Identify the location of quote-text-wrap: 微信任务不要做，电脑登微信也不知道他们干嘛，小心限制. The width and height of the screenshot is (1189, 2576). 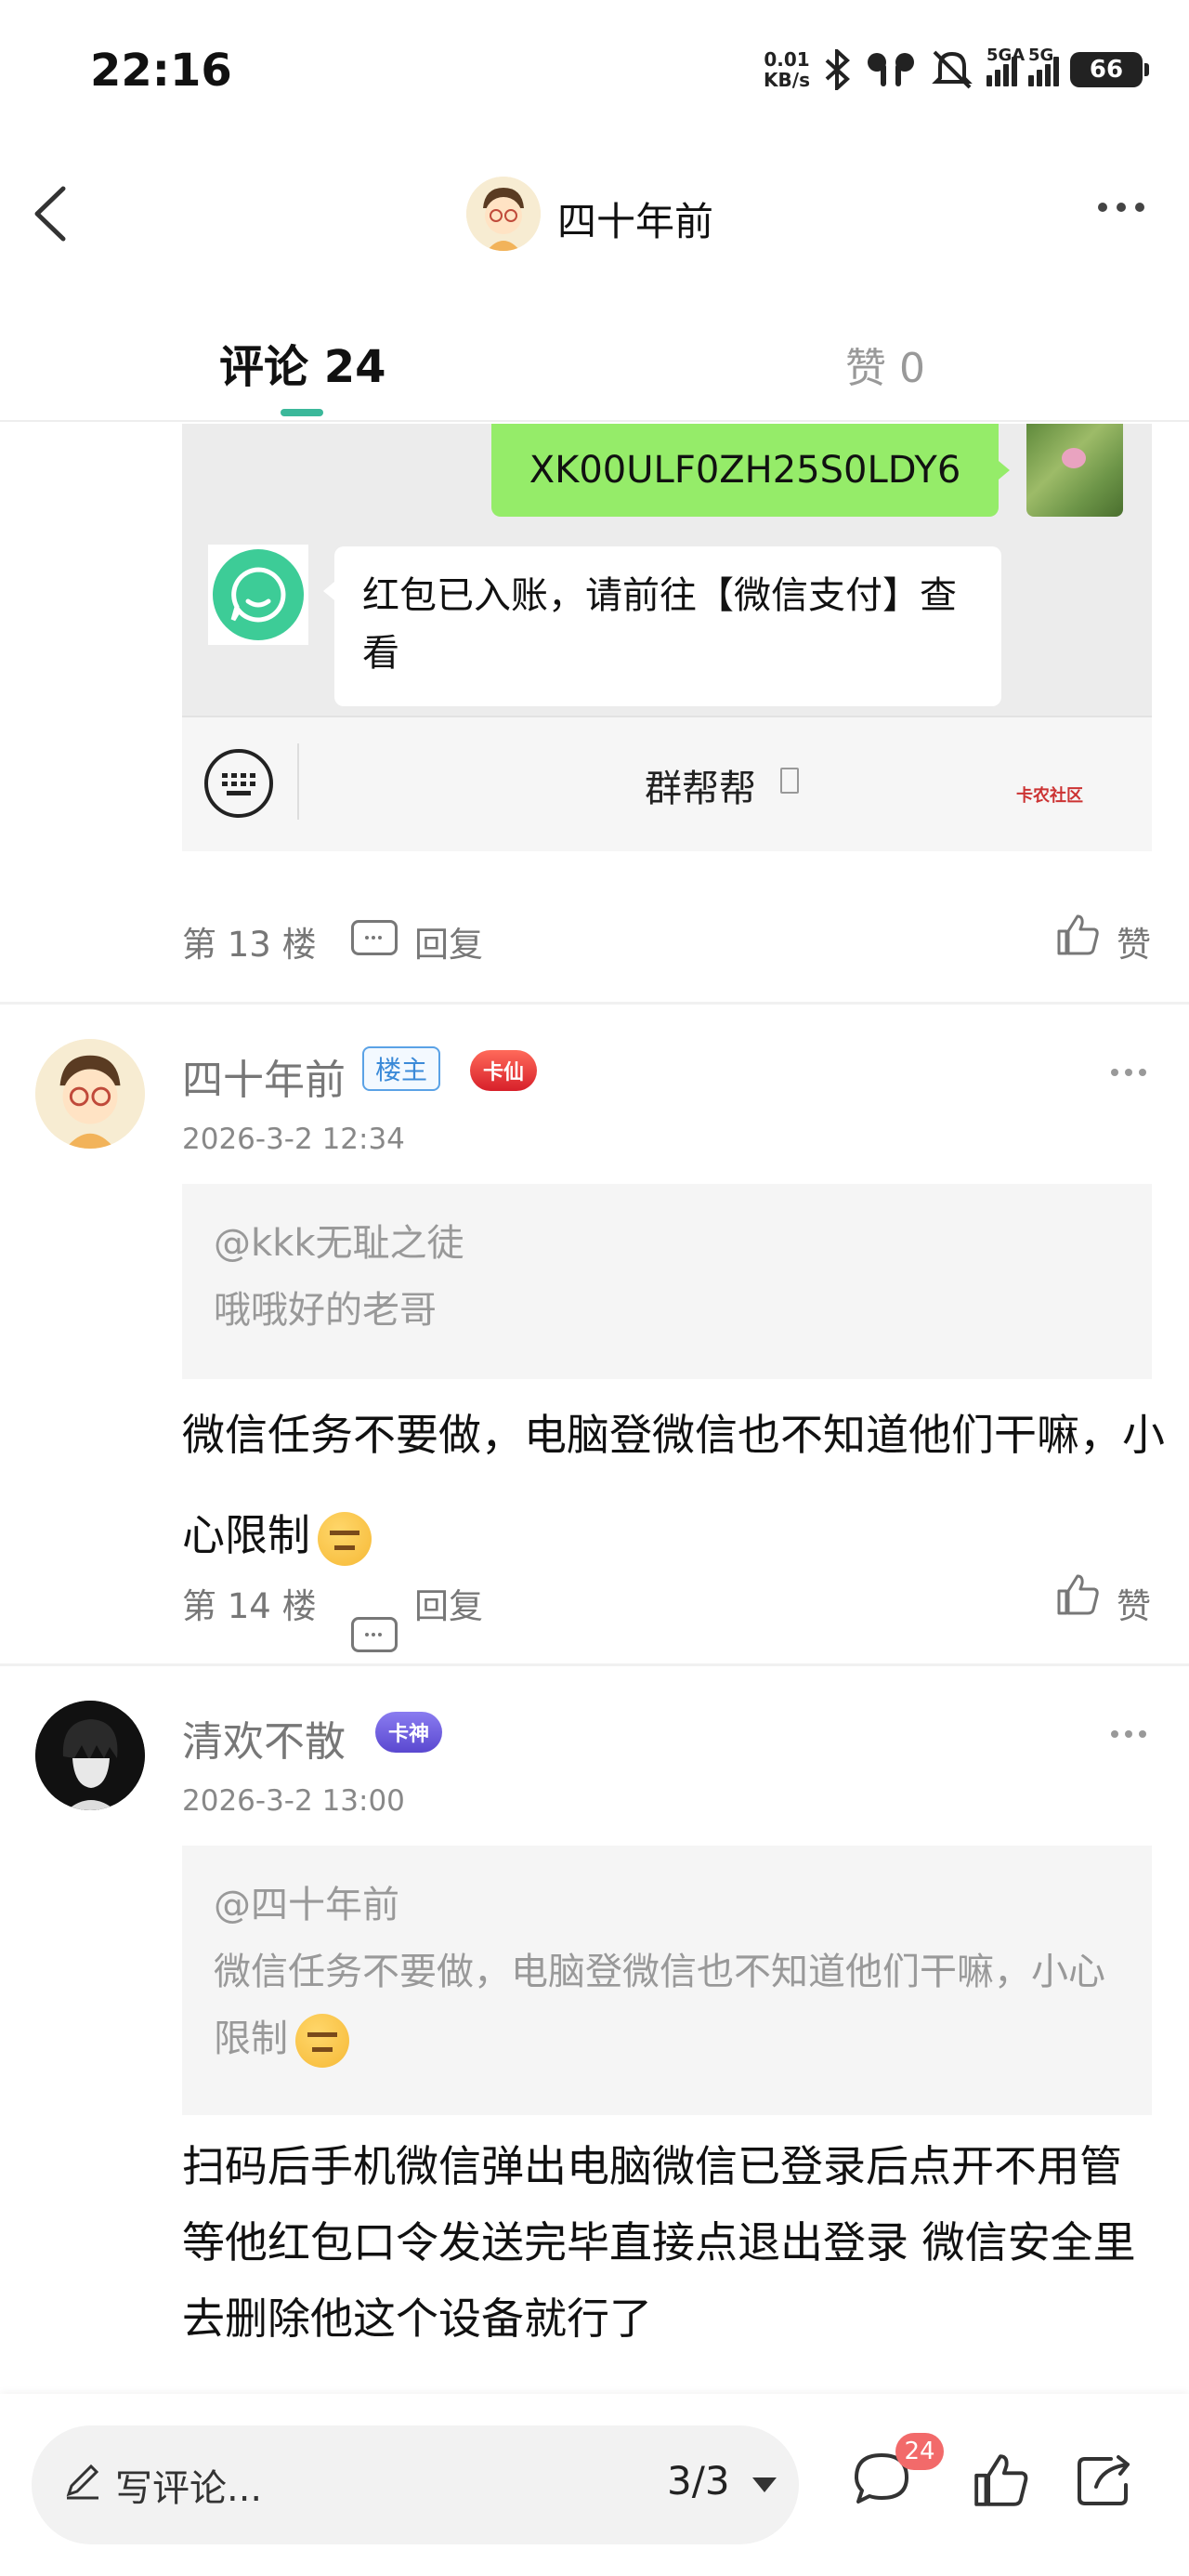
(667, 2005).